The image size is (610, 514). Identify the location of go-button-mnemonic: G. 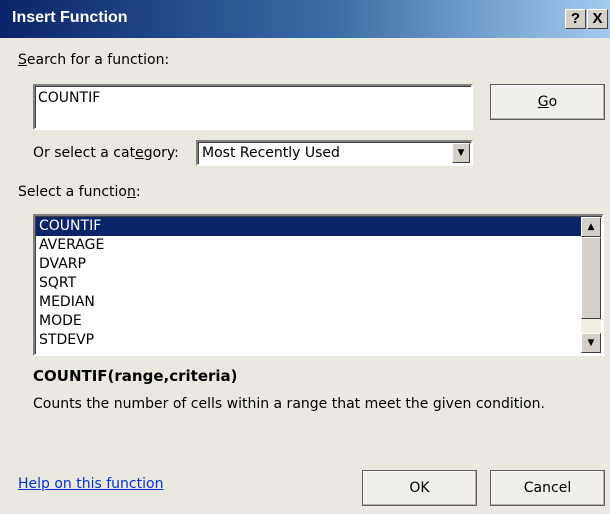
(543, 102).